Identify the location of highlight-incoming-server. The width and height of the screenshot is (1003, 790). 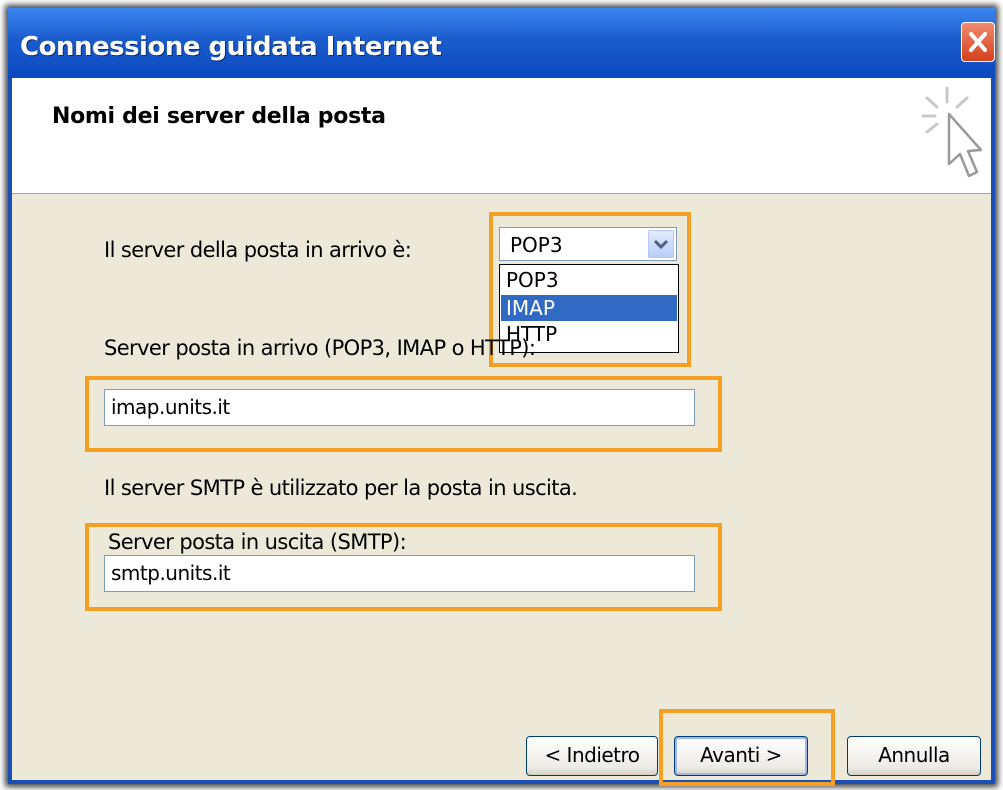
(403, 414).